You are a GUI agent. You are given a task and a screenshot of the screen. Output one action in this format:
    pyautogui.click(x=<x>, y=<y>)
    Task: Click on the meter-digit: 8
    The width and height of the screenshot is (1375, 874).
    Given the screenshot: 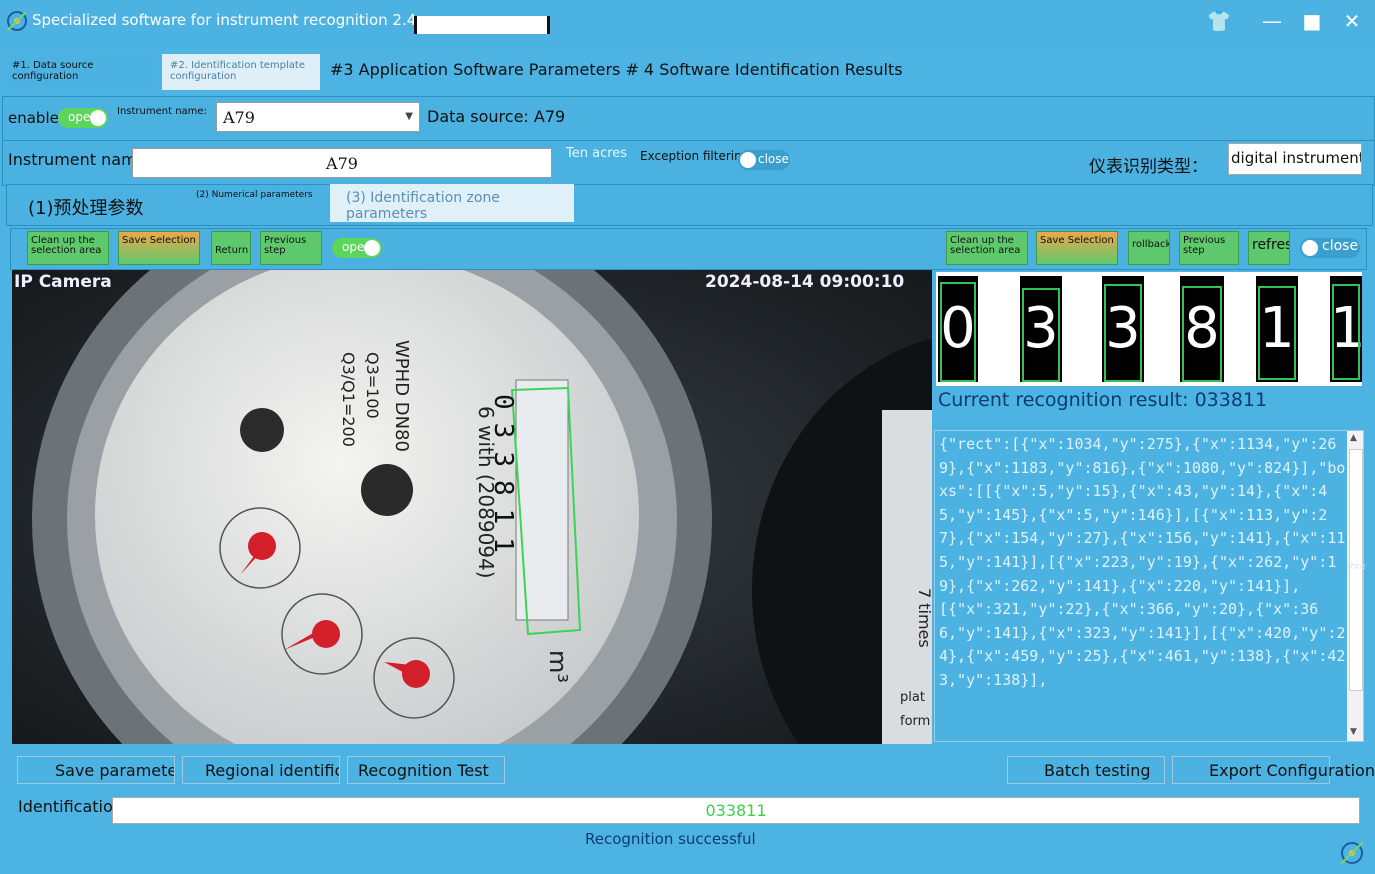 What is the action you would take?
    pyautogui.click(x=503, y=494)
    